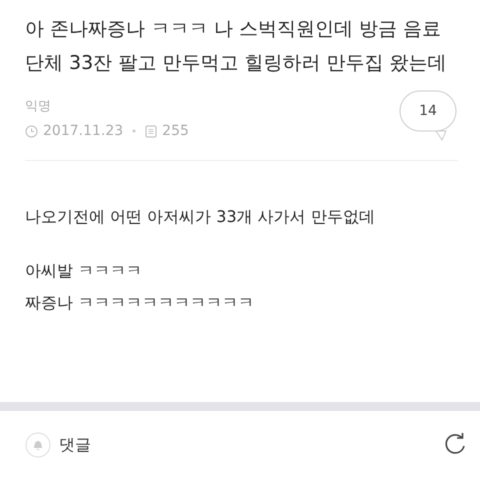 This screenshot has width=480, height=479. What do you see at coordinates (134, 131) in the screenshot?
I see `separator-dot` at bounding box center [134, 131].